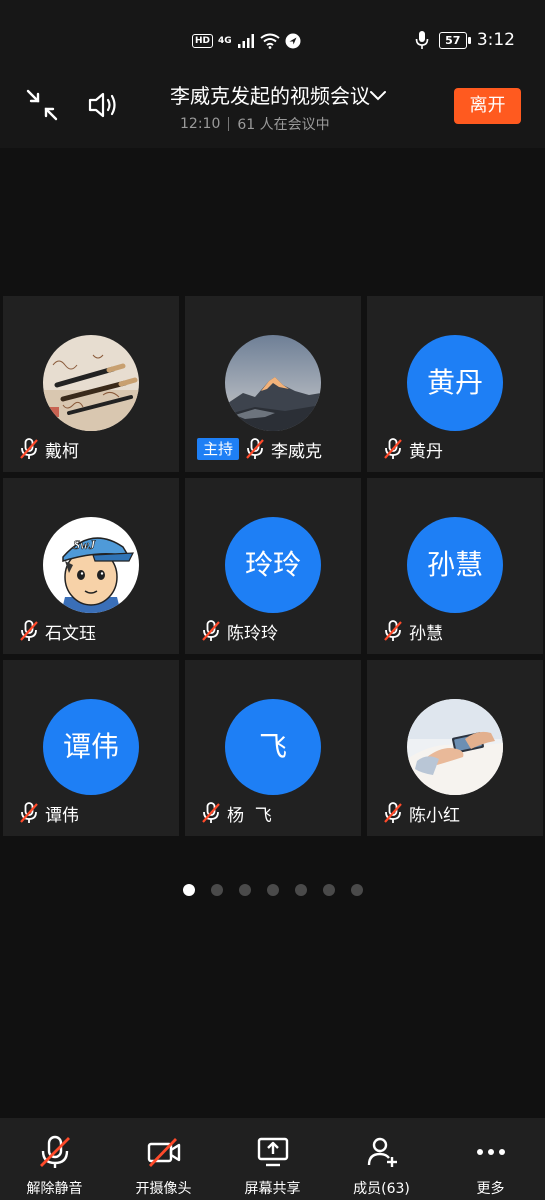  I want to click on participant-tile: 戴柯, so click(91, 384).